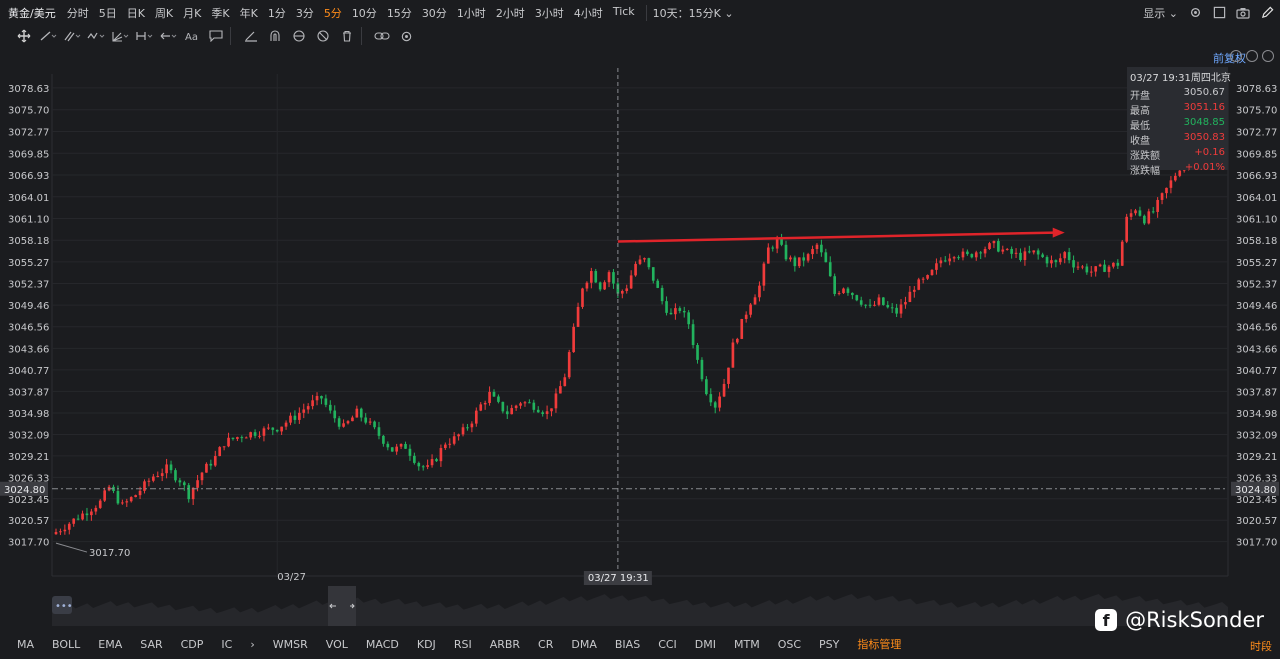 Image resolution: width=1280 pixels, height=659 pixels. I want to click on link-icon, so click(382, 36).